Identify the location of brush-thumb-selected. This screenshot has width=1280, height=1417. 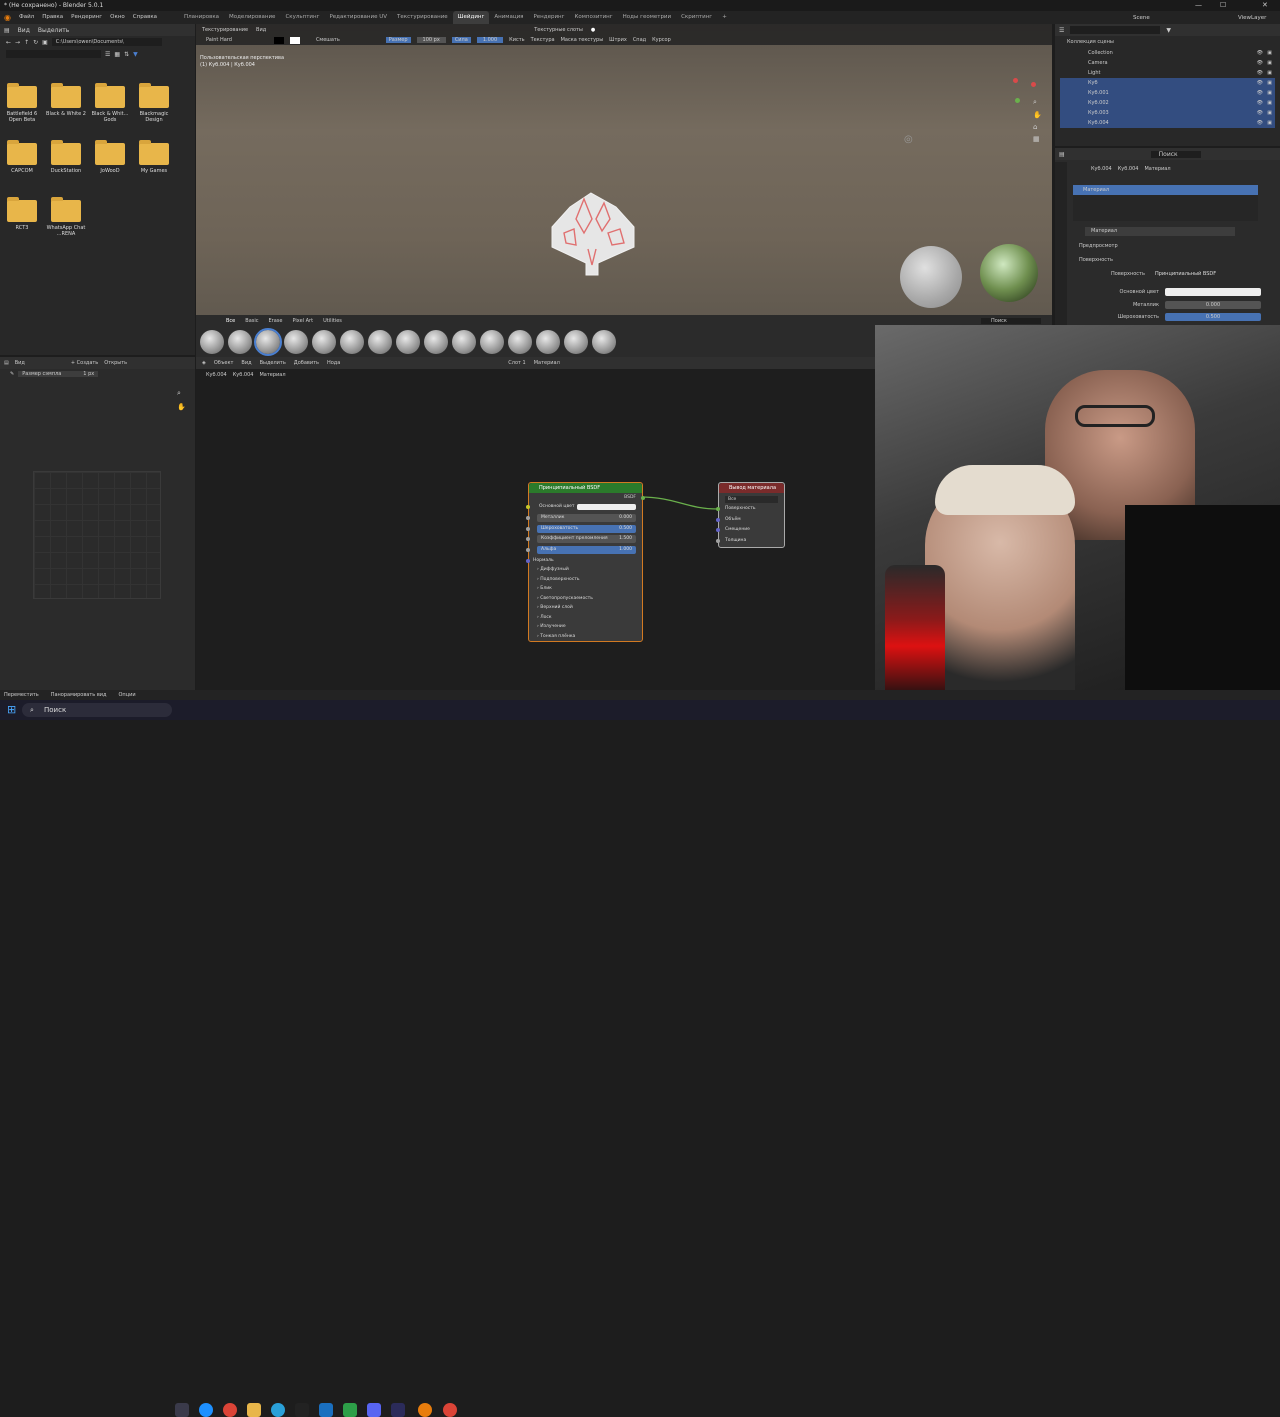
(268, 342).